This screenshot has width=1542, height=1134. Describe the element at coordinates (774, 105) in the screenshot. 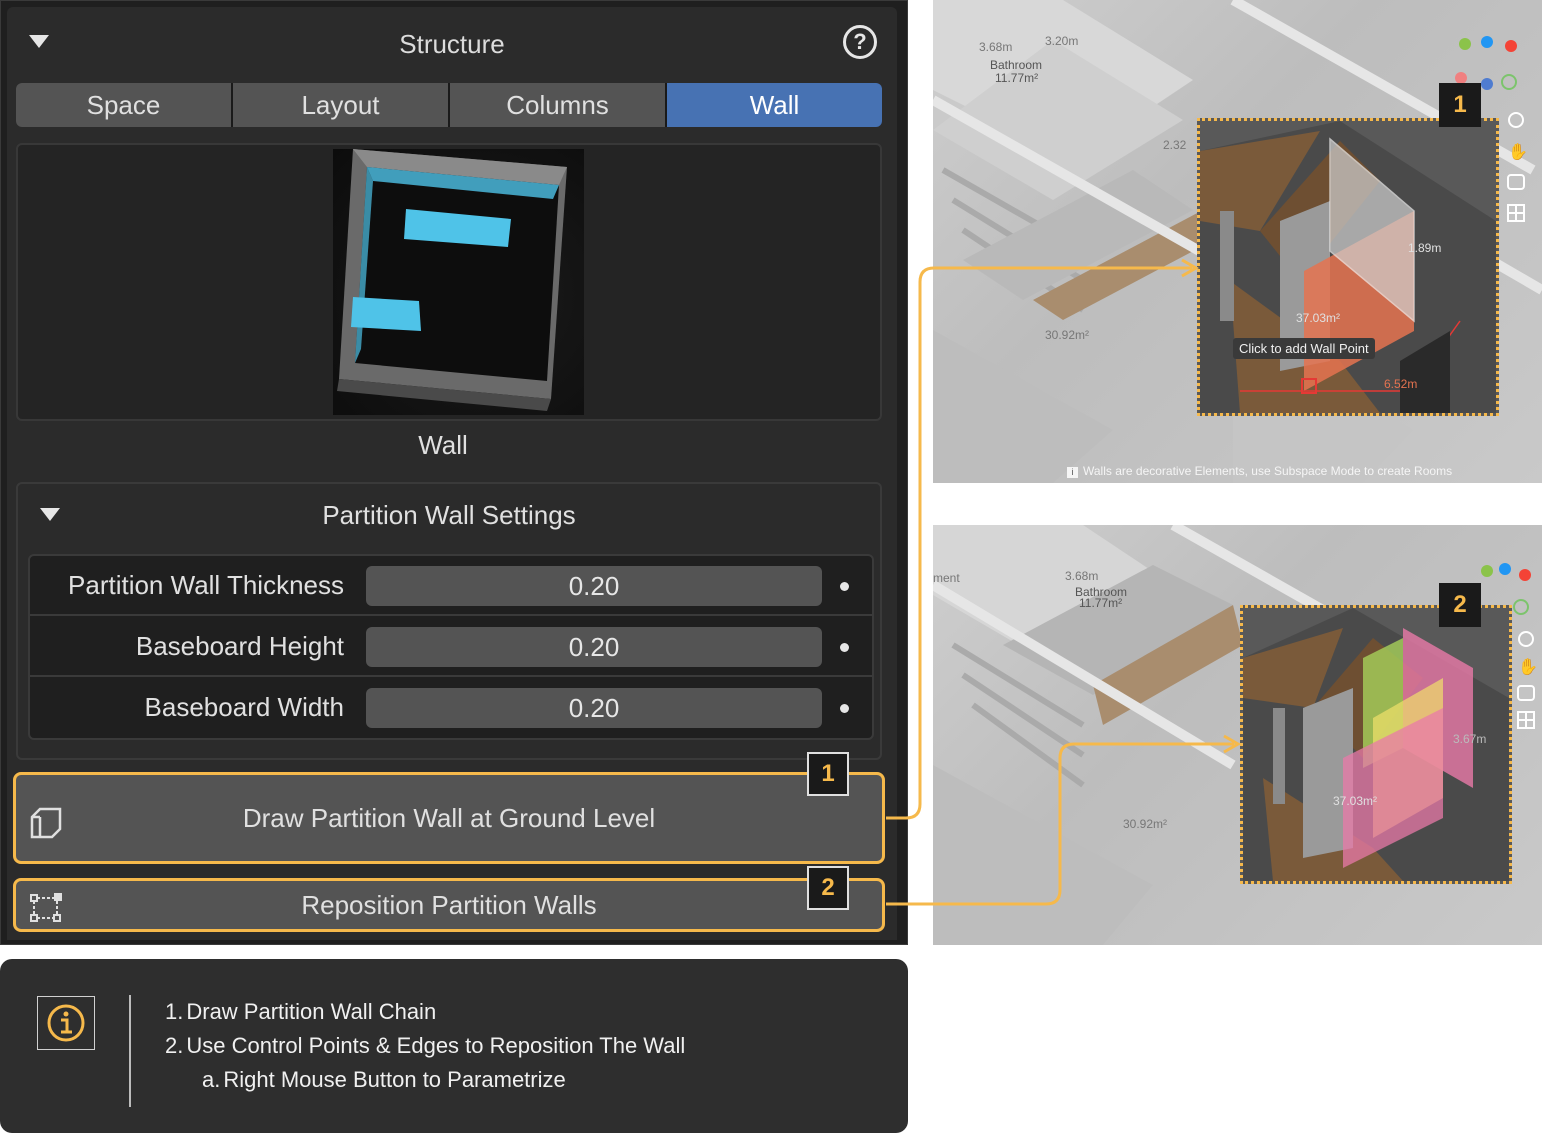

I see `tab-wall: Wall` at that location.